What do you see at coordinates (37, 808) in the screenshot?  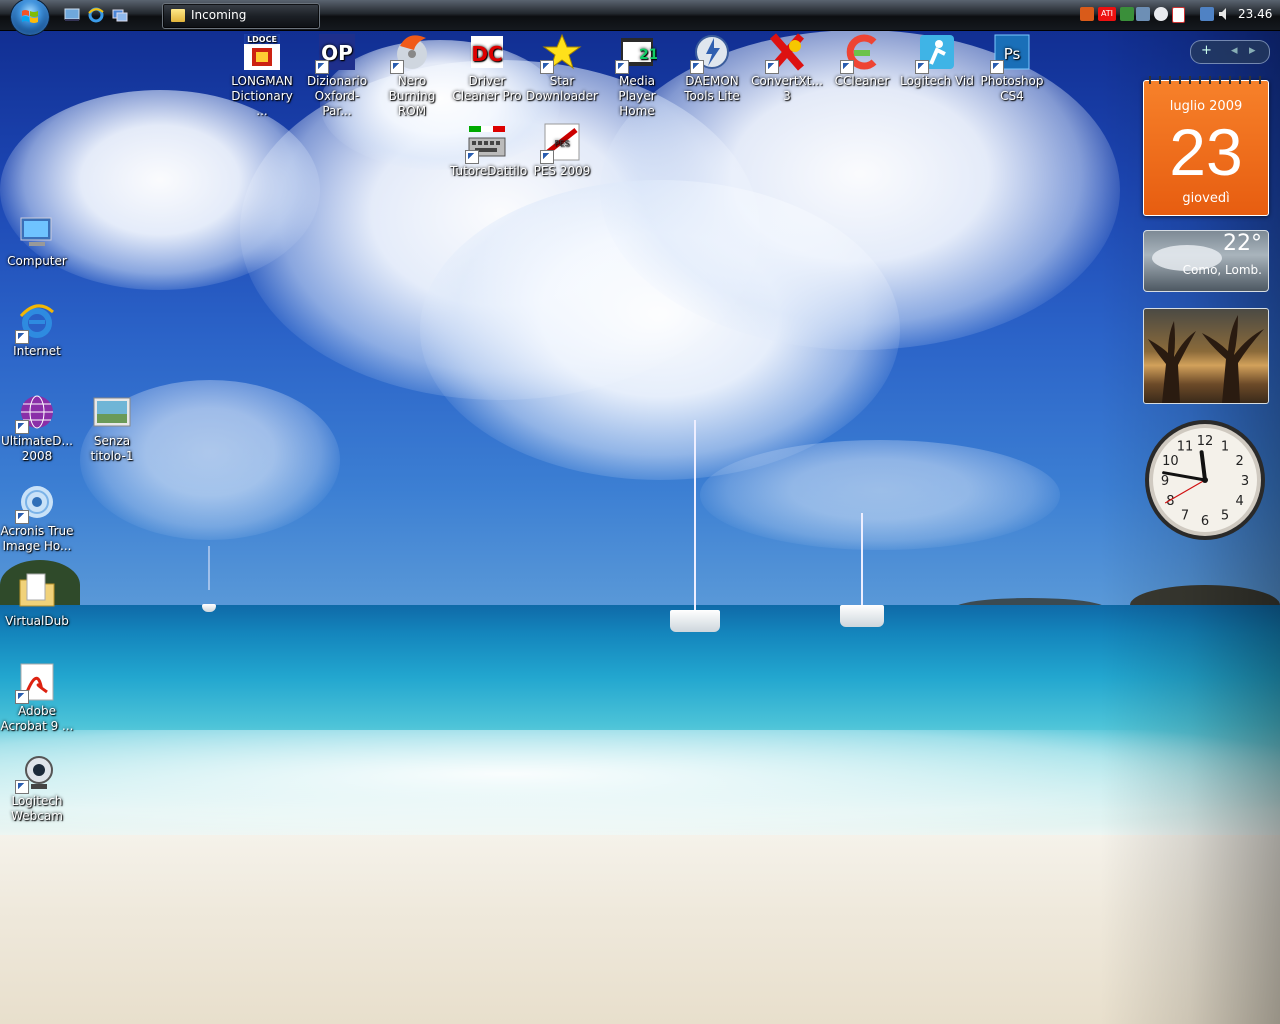 I see `desktop-icon-label: Logitech Webcam` at bounding box center [37, 808].